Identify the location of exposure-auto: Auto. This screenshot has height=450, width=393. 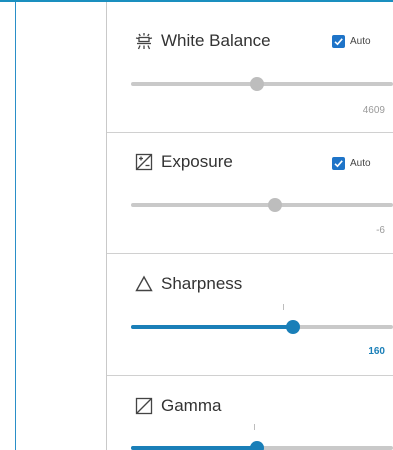
(351, 163).